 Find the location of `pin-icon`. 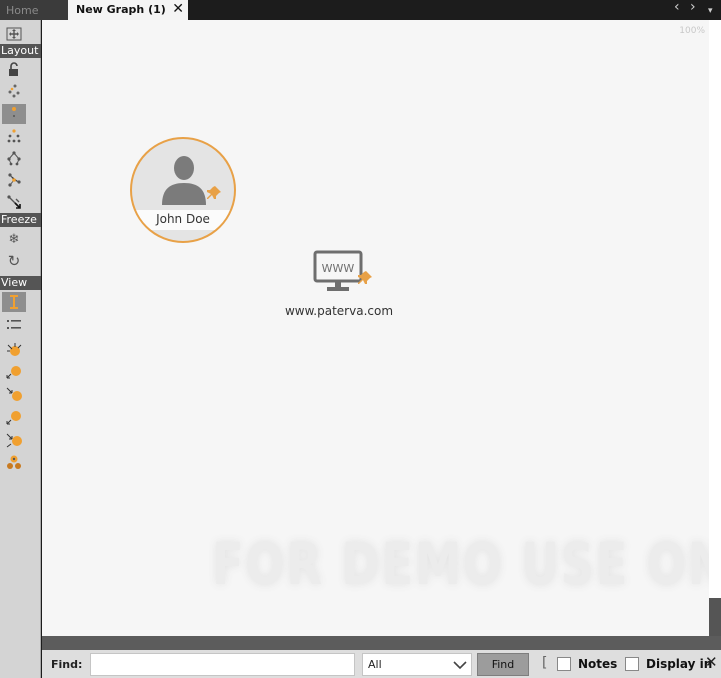

pin-icon is located at coordinates (214, 192).